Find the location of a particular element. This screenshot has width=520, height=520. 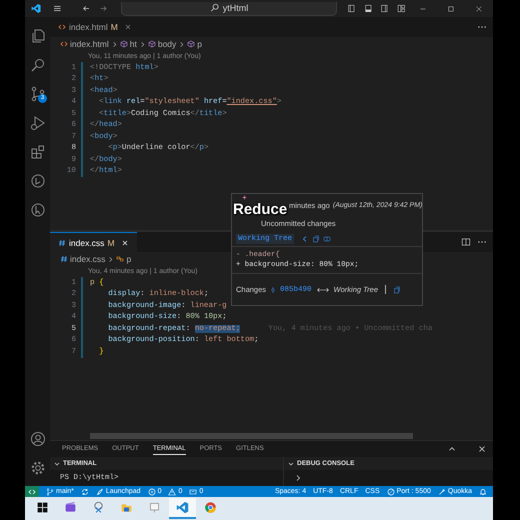

breadcrumb-item: ht is located at coordinates (128, 44).